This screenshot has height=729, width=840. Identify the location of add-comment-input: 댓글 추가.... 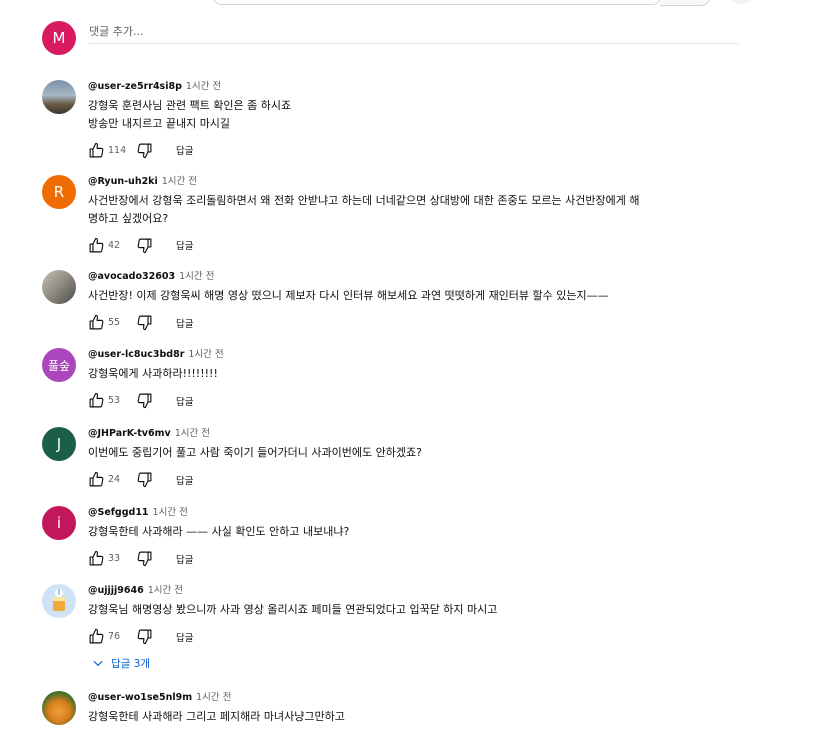
(414, 32).